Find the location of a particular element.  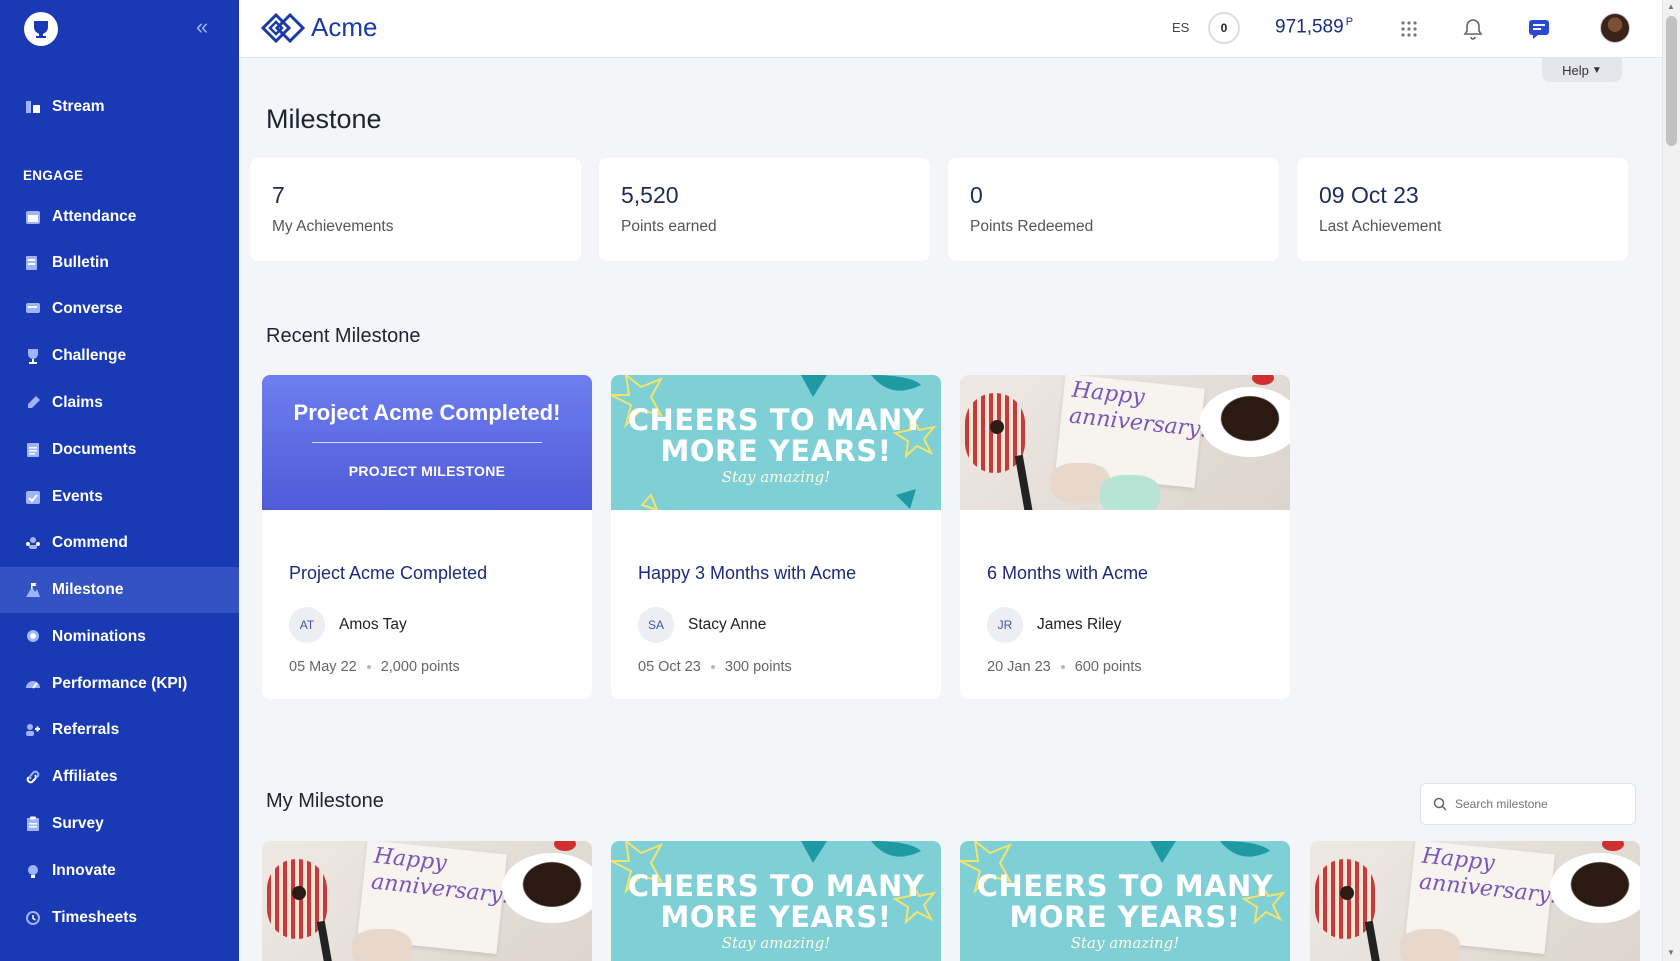

points-balance: 971,589 P is located at coordinates (1314, 27).